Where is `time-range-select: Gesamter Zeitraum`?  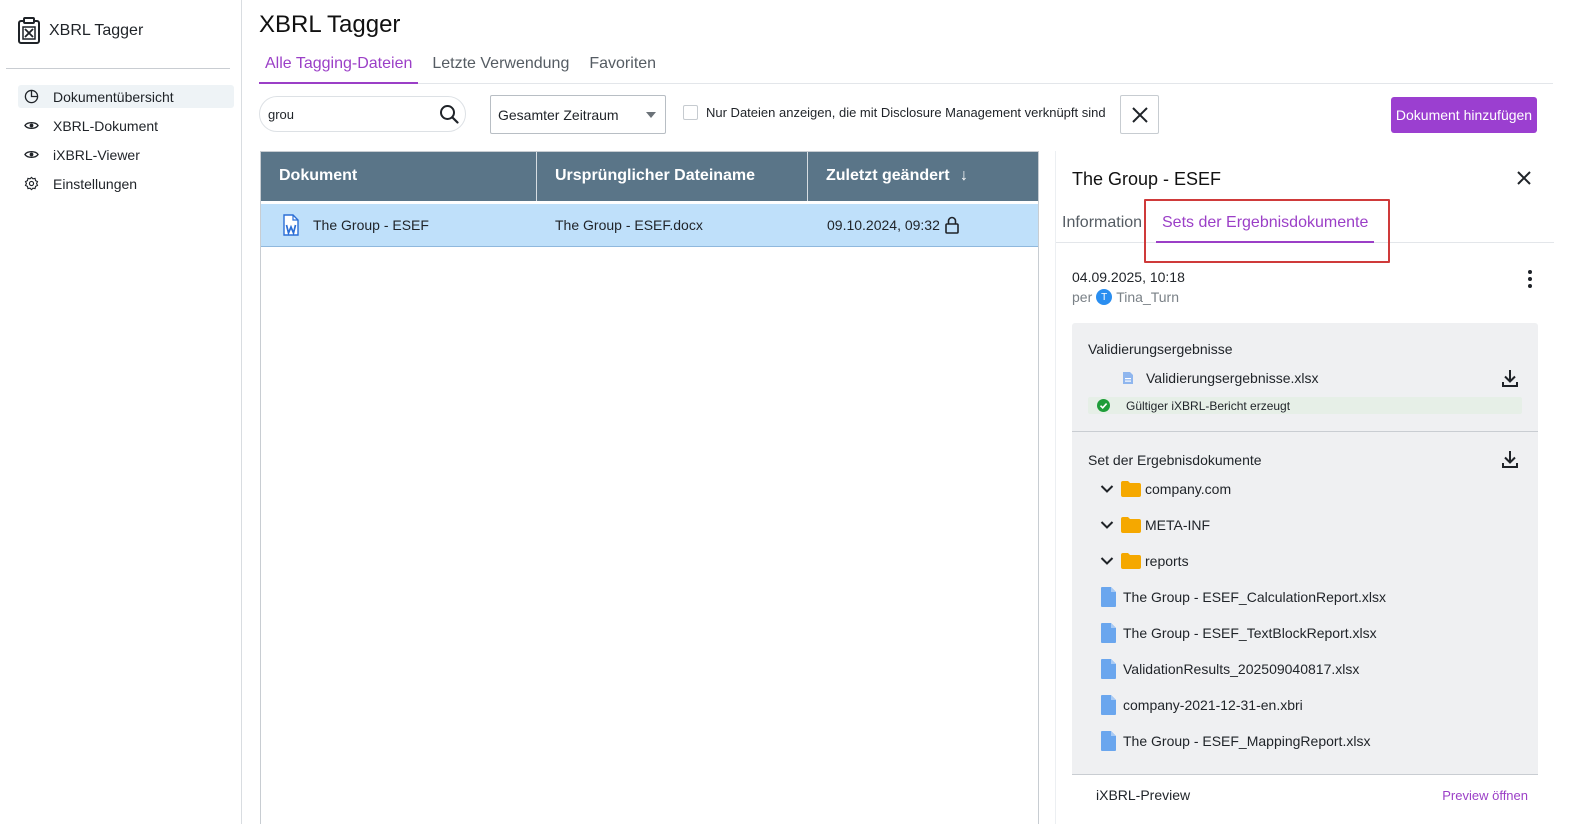
time-range-select: Gesamter Zeitraum is located at coordinates (578, 114).